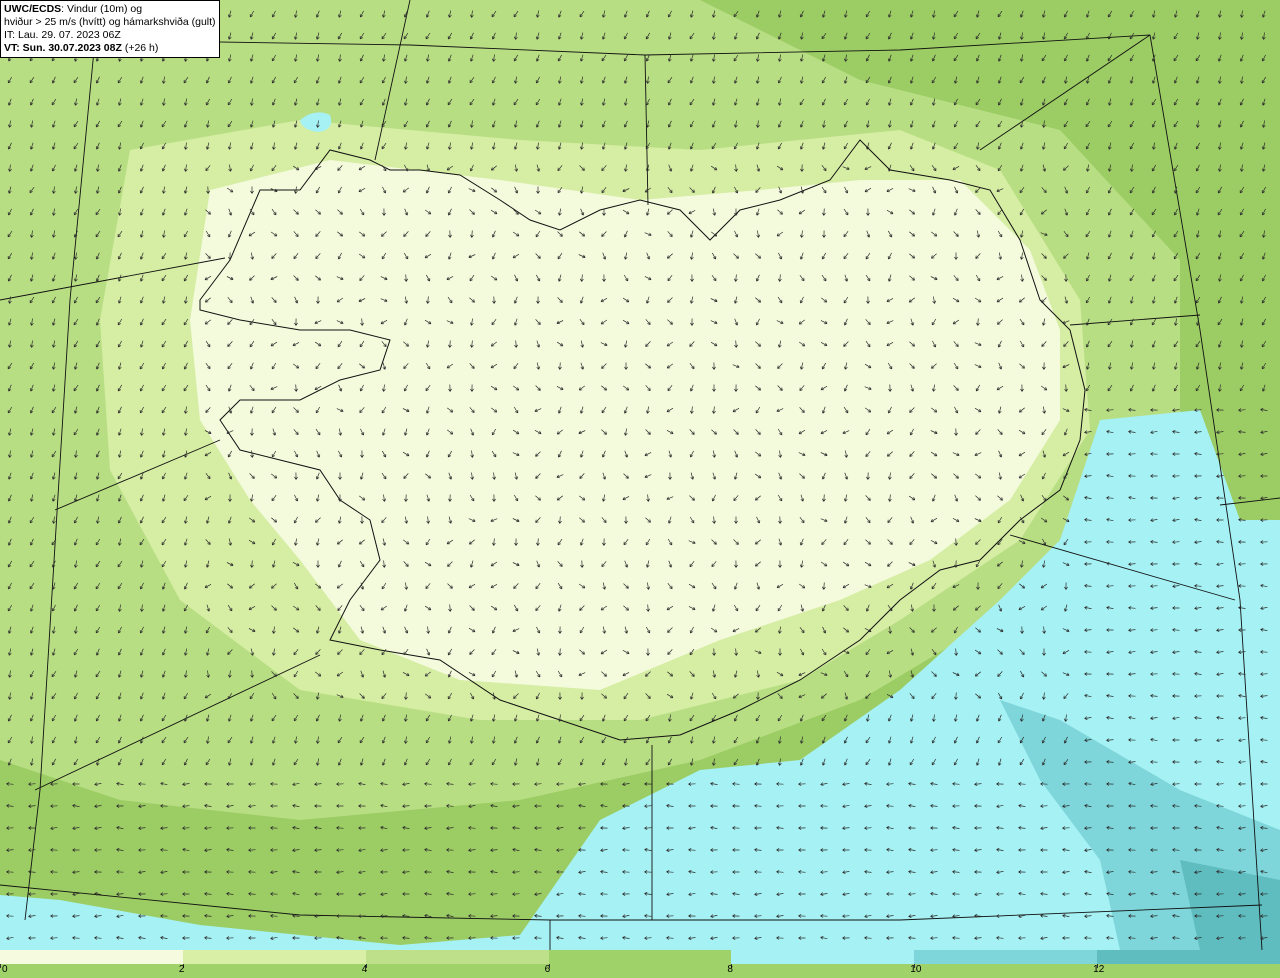 This screenshot has width=1280, height=978. I want to click on legend-tick-label: 10, so click(916, 969).